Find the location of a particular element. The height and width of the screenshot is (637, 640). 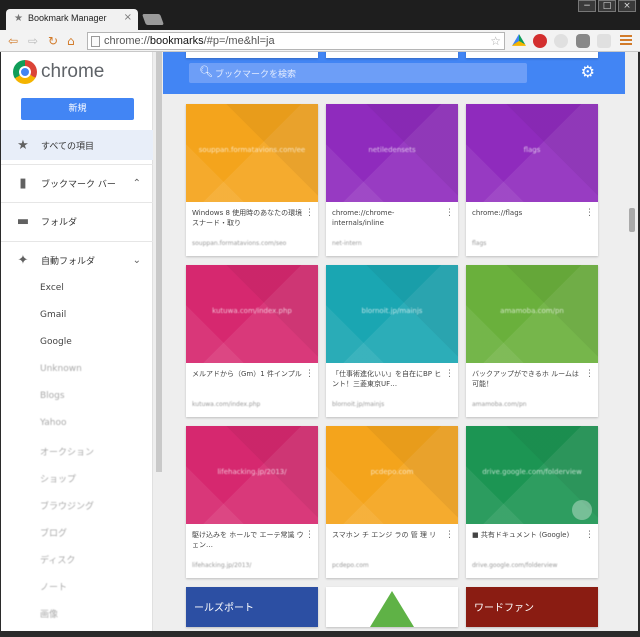

nav-all-items: ★ すべての項目 is located at coordinates (77, 145).